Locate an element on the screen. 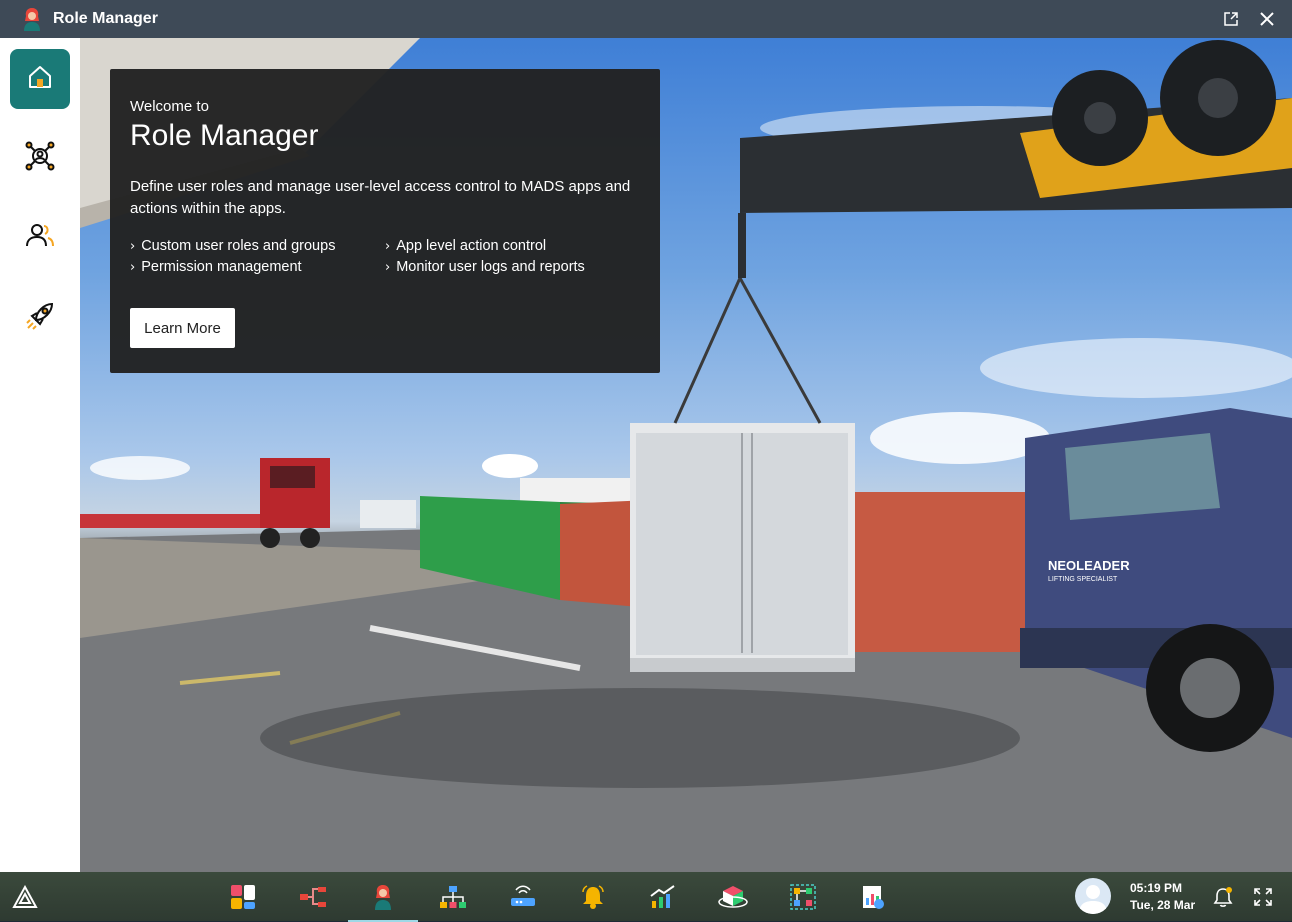 The image size is (1292, 922). welcome-title: Role Manager is located at coordinates (224, 135).